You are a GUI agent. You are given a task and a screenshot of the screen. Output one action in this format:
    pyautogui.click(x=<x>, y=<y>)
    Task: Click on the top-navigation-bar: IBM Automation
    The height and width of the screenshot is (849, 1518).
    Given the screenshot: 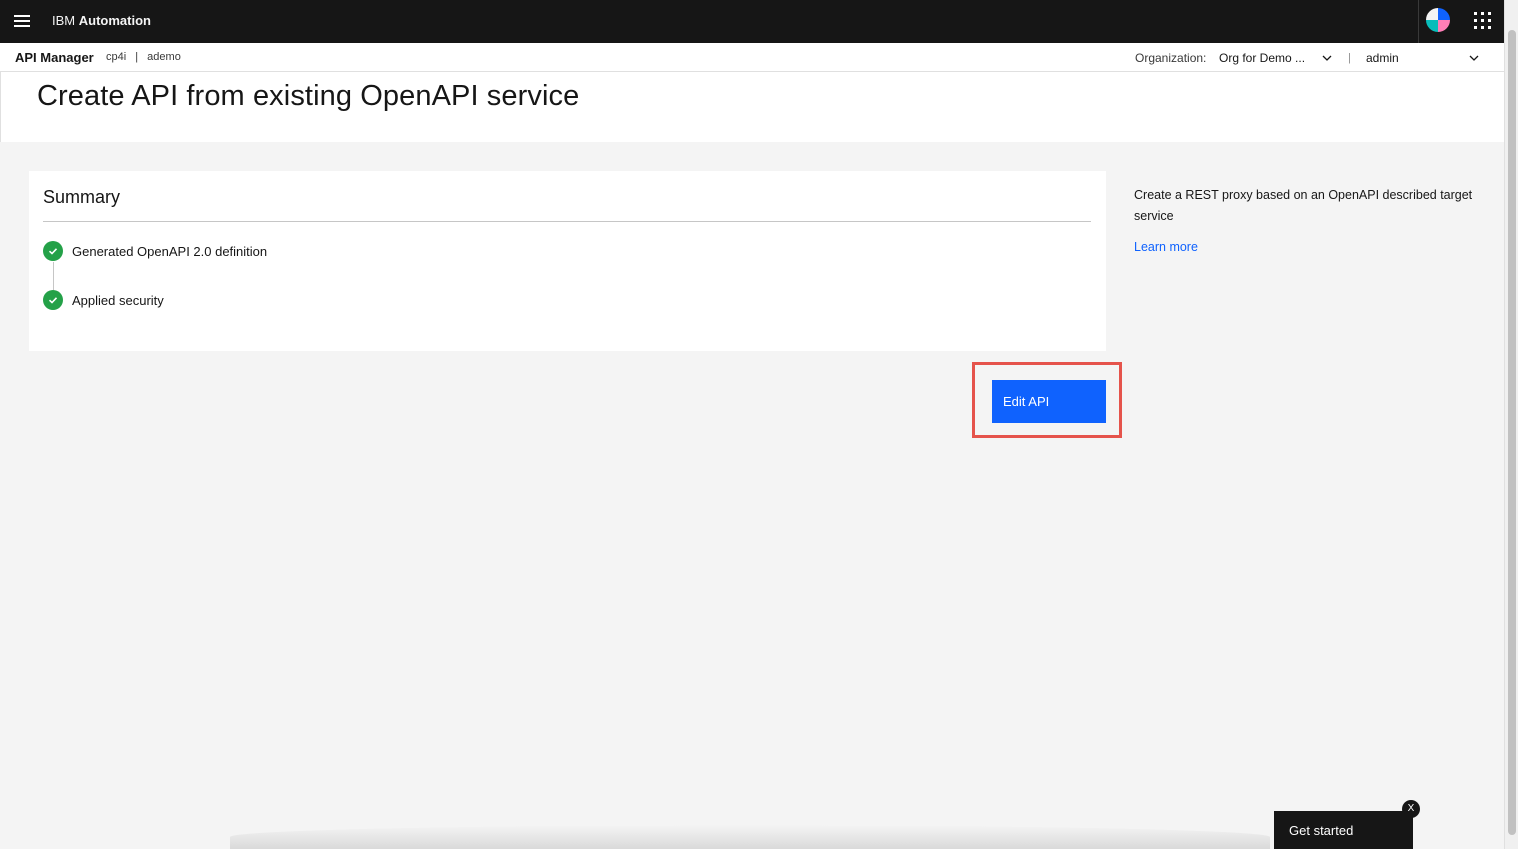 What is the action you would take?
    pyautogui.click(x=752, y=21)
    